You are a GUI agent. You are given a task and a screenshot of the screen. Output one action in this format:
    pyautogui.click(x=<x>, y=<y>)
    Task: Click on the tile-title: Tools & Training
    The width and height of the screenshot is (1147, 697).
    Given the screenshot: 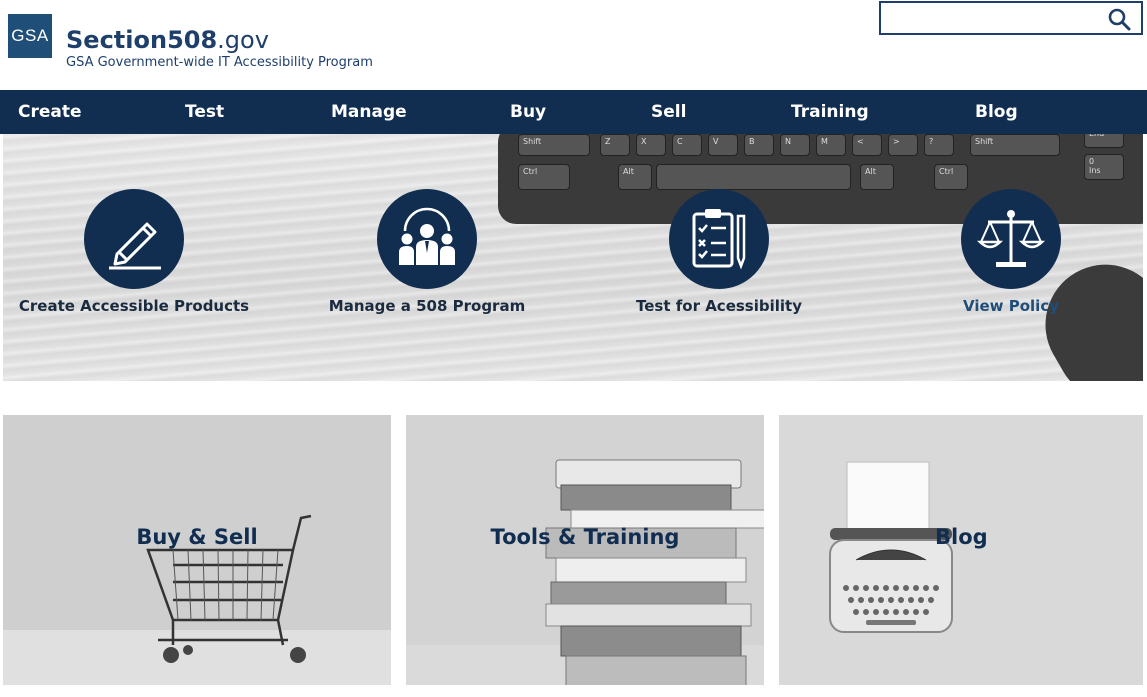 What is the action you would take?
    pyautogui.click(x=585, y=537)
    